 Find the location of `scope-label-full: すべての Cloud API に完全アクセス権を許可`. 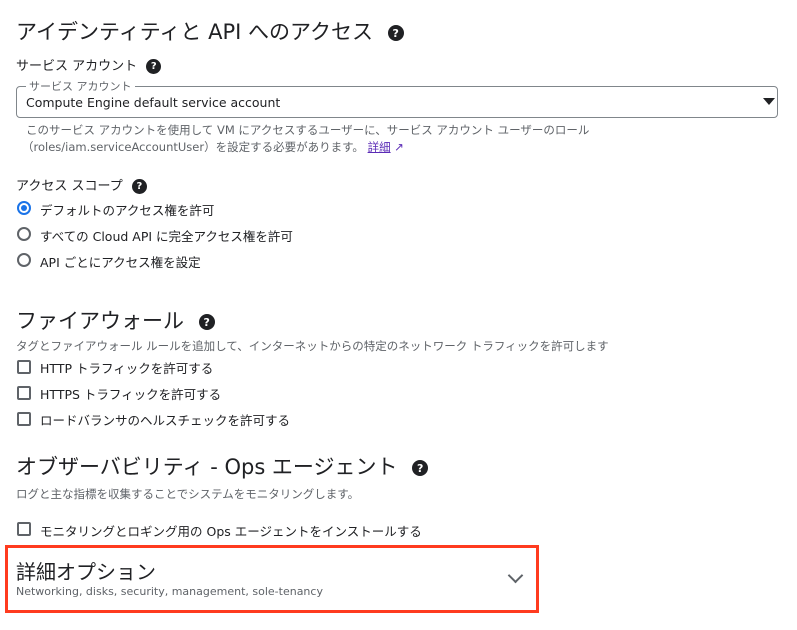

scope-label-full: すべての Cloud API に完全アクセス権を許可 is located at coordinates (166, 235).